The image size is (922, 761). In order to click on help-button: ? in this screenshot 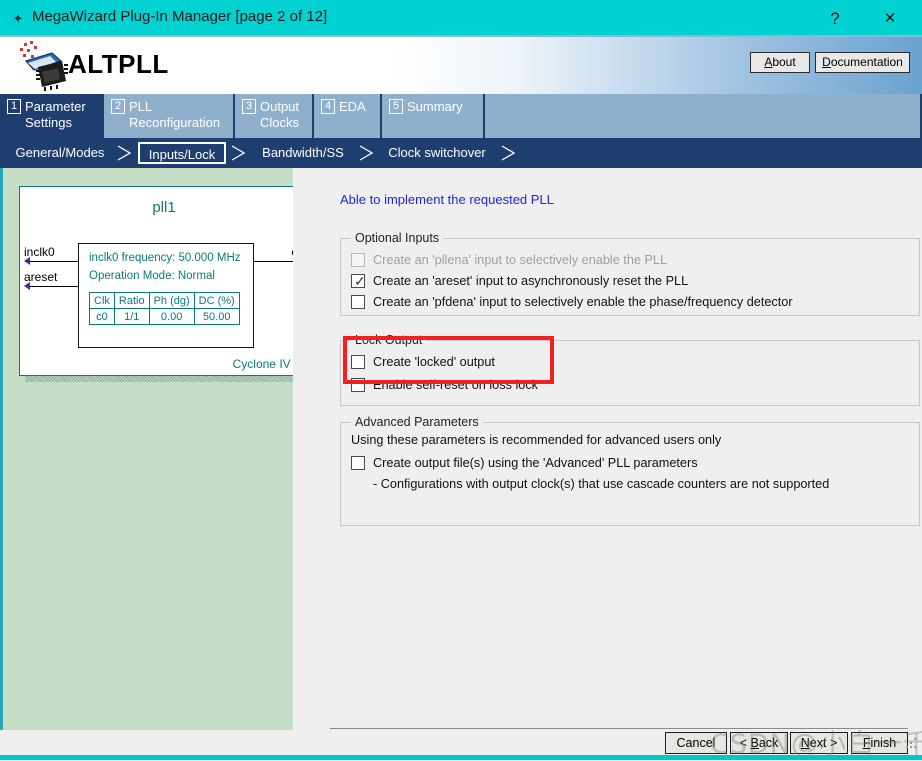, I will do `click(835, 19)`.